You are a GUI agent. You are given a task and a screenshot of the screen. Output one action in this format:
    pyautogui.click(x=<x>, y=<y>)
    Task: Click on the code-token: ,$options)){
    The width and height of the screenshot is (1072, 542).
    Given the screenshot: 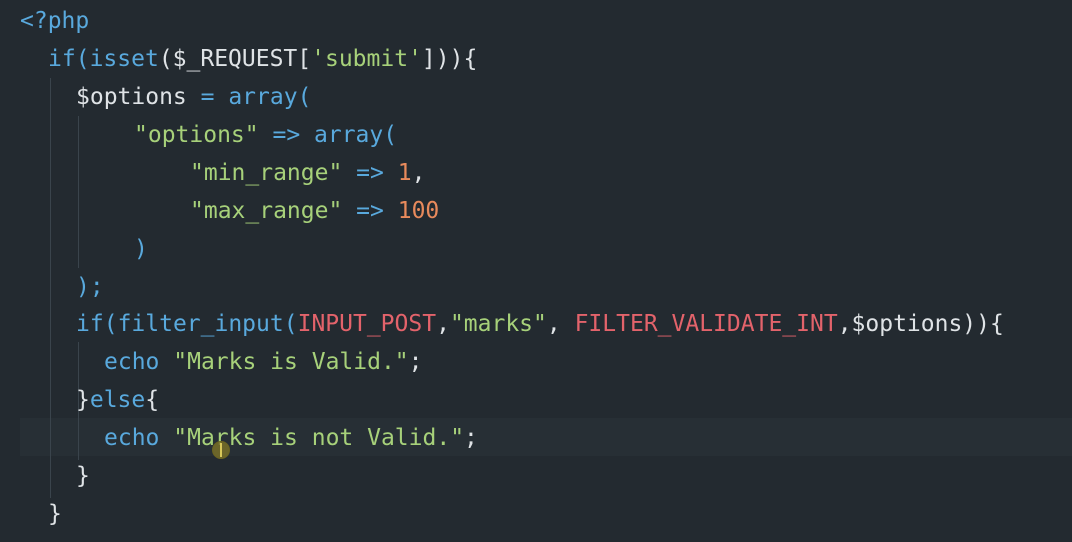 What is the action you would take?
    pyautogui.click(x=920, y=324)
    